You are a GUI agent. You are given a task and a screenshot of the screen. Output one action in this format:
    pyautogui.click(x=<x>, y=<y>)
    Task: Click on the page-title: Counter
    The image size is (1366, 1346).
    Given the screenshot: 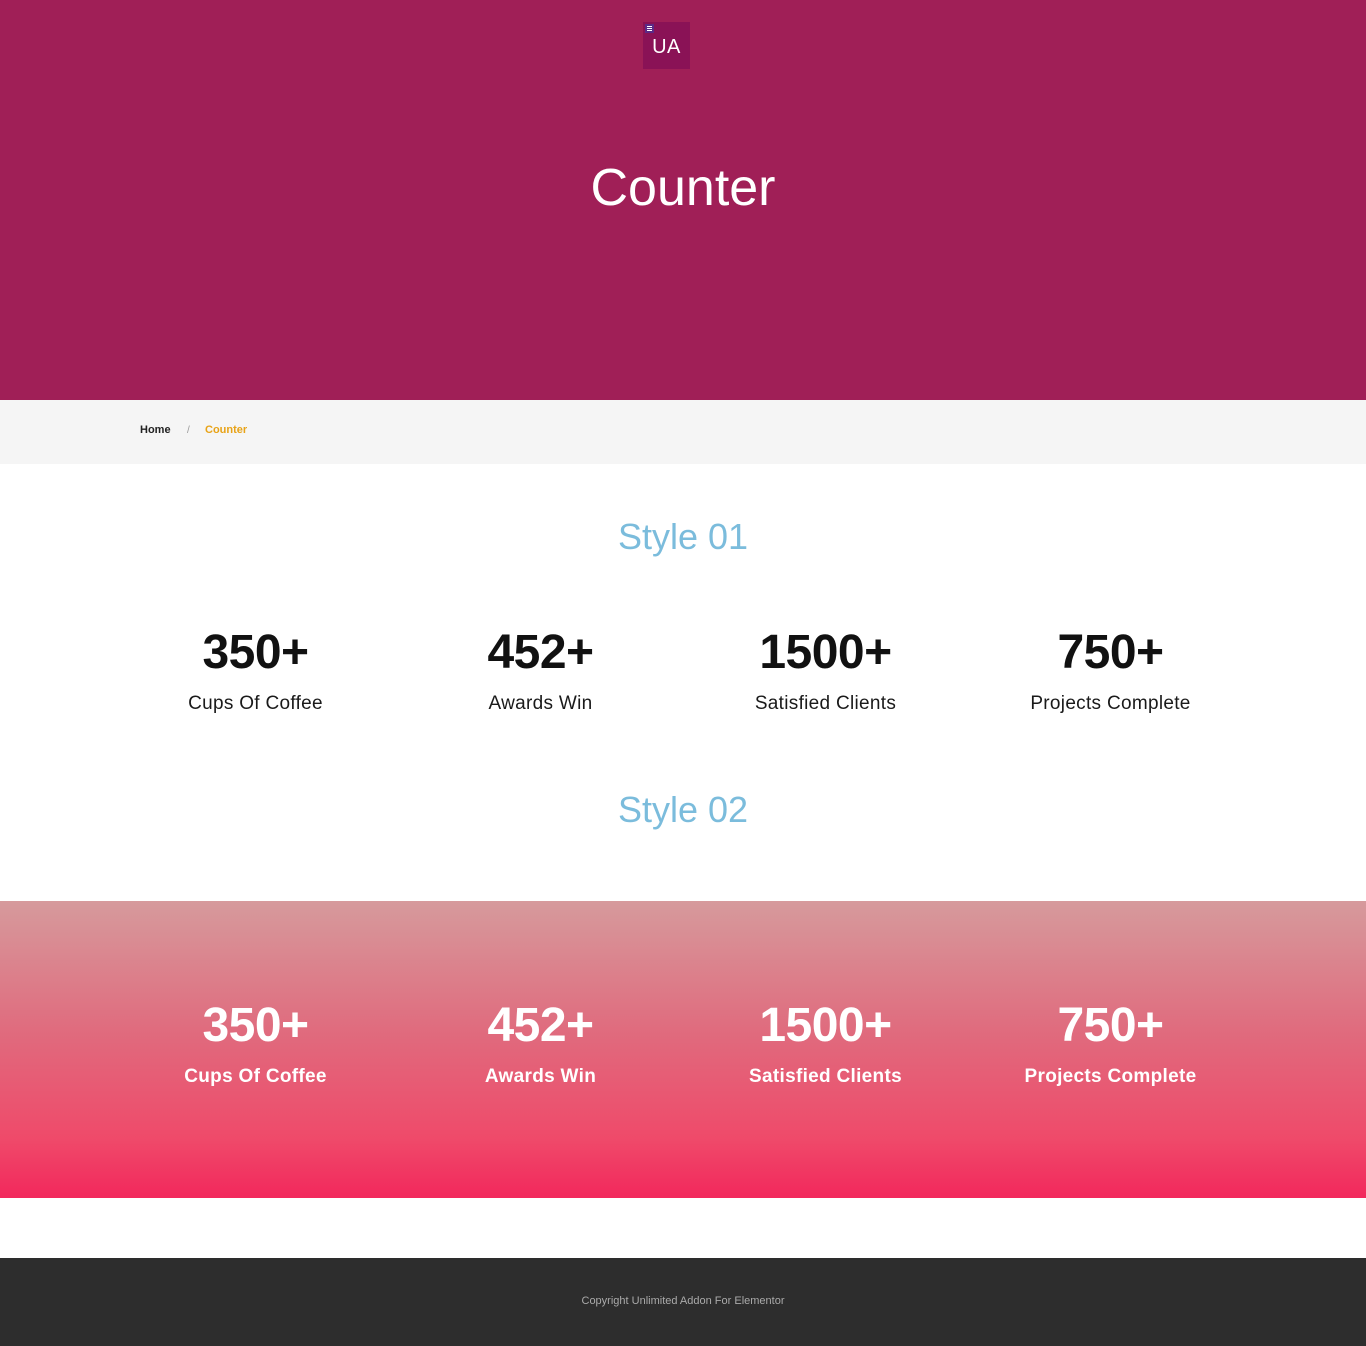 What is the action you would take?
    pyautogui.click(x=683, y=188)
    